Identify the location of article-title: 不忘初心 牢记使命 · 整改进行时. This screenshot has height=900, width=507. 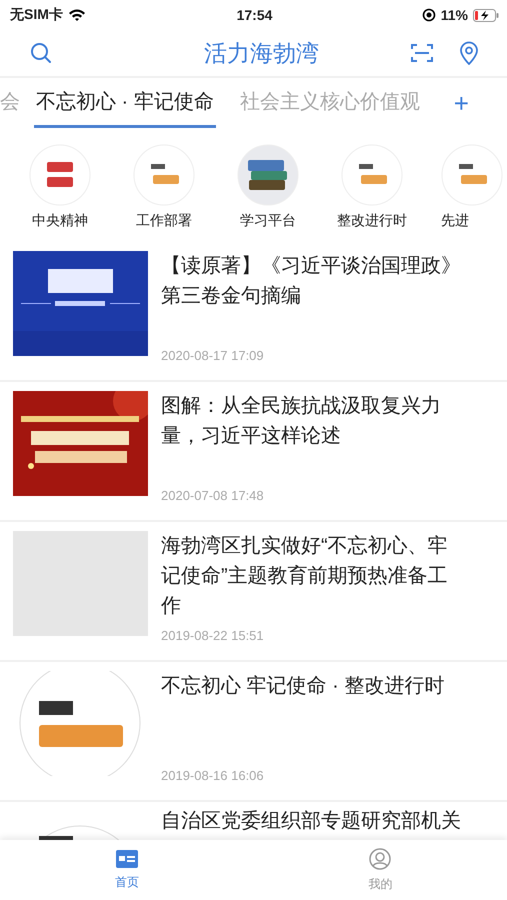
(312, 686).